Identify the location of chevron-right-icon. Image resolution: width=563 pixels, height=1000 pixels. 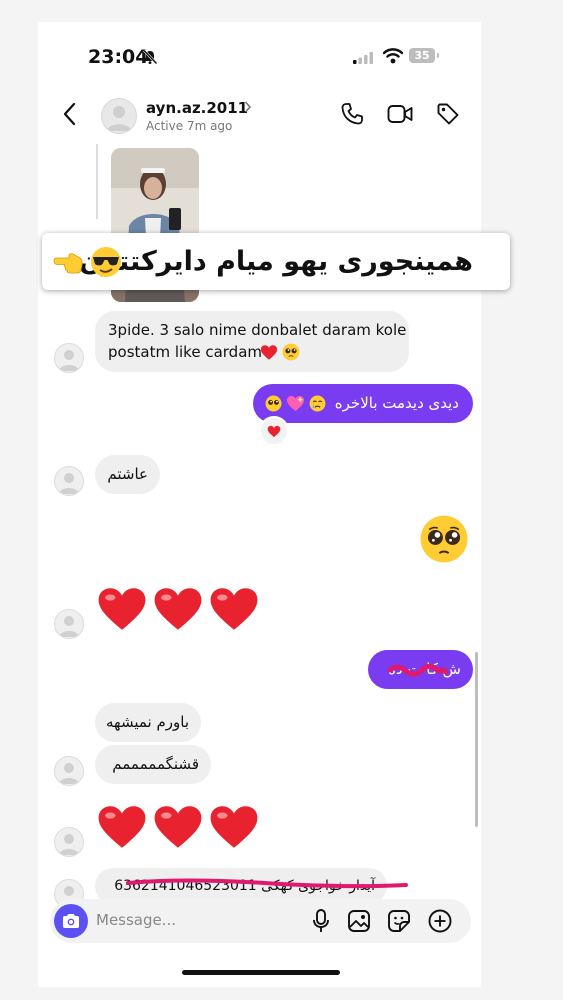
(248, 107).